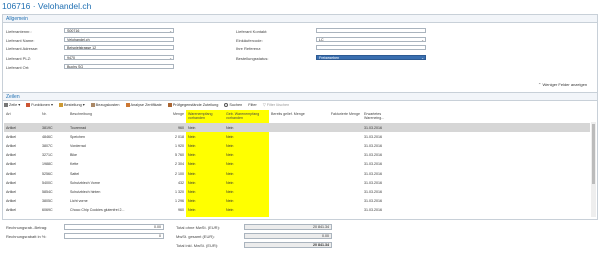 Image resolution: width=600 pixels, height=255 pixels. I want to click on cell-type, so click(22, 216).